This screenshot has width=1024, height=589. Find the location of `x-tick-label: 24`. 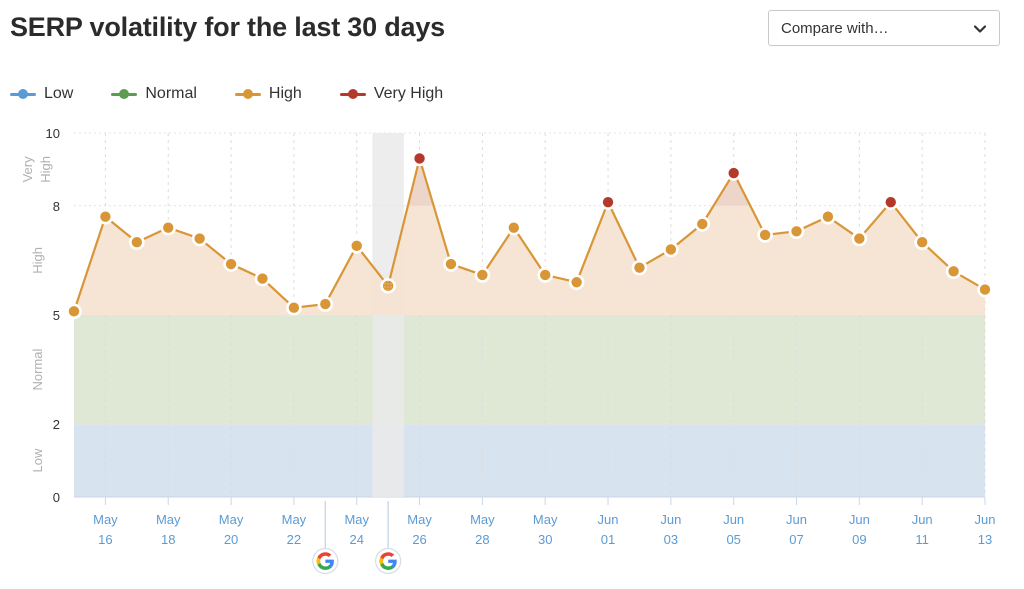

x-tick-label: 24 is located at coordinates (356, 539).